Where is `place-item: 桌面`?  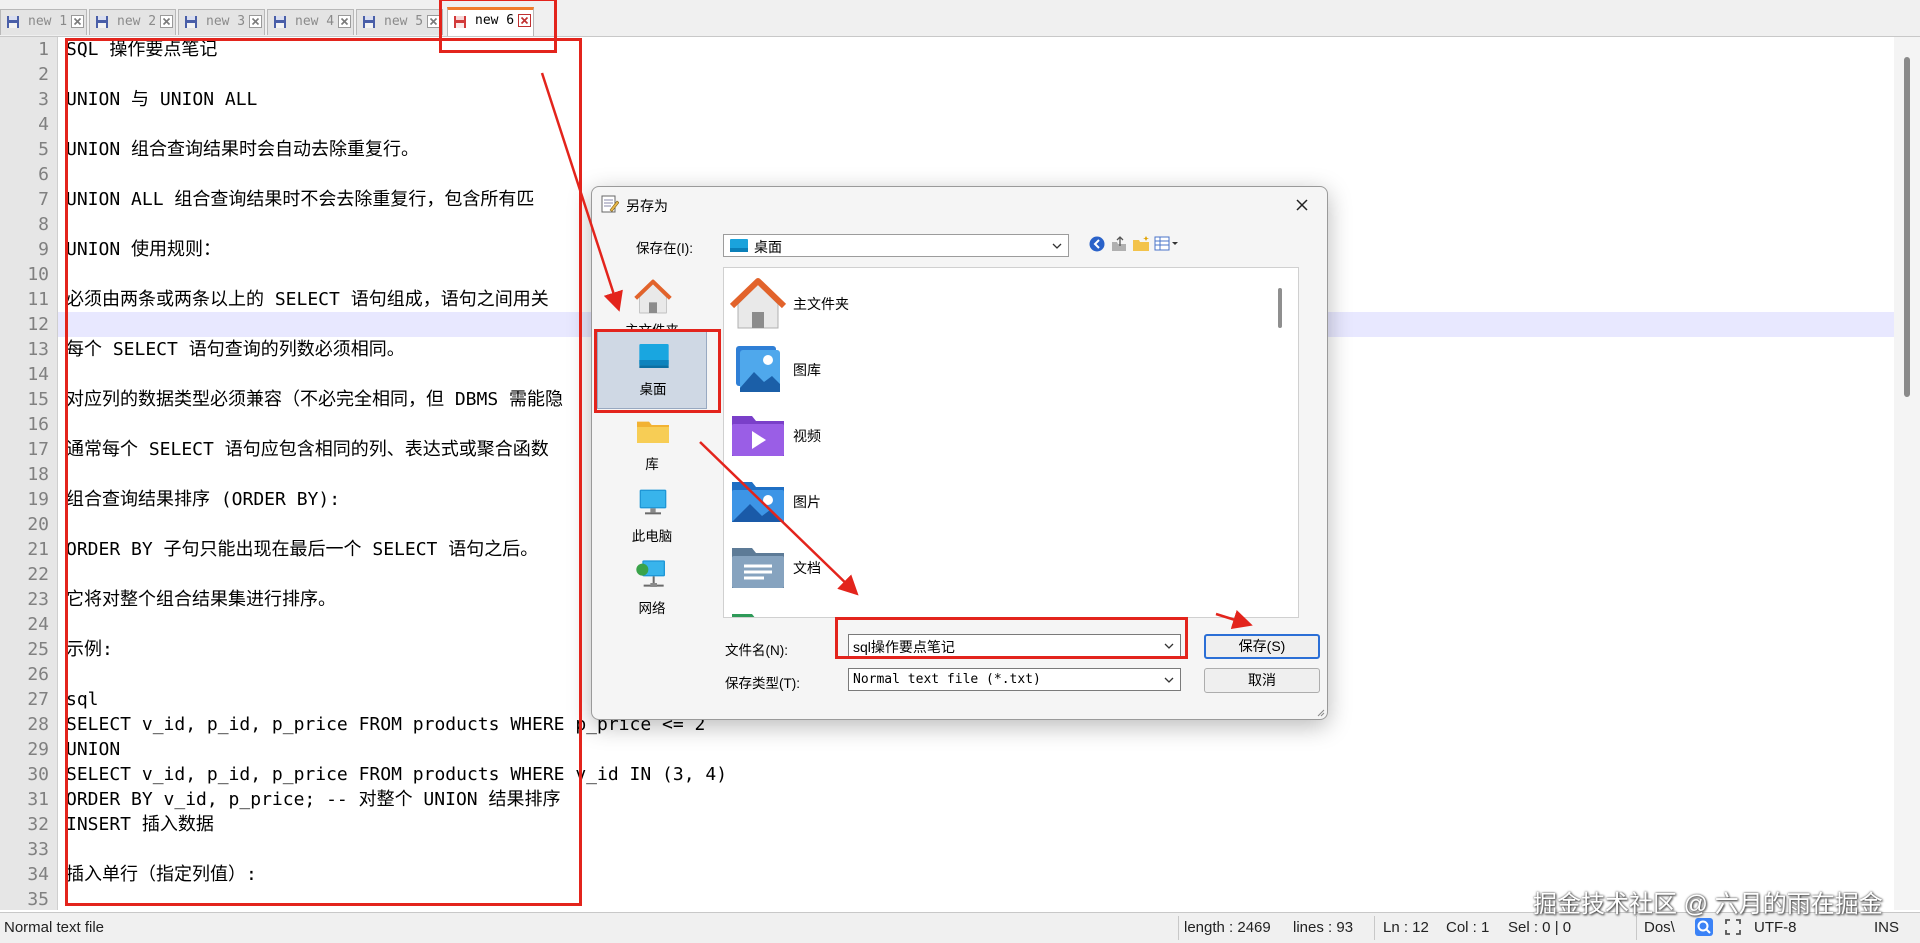
place-item: 桌面 is located at coordinates (652, 370).